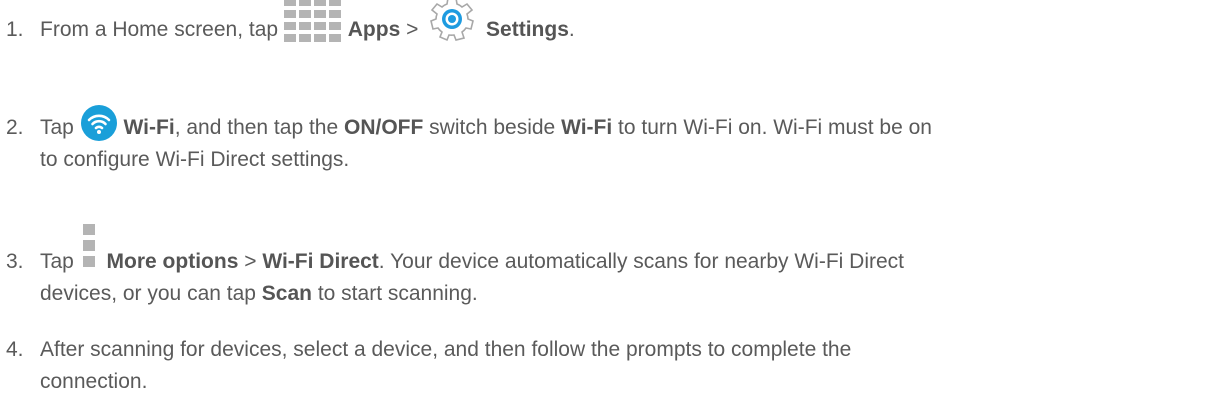  I want to click on step-text: devices, or you can tap, so click(151, 293).